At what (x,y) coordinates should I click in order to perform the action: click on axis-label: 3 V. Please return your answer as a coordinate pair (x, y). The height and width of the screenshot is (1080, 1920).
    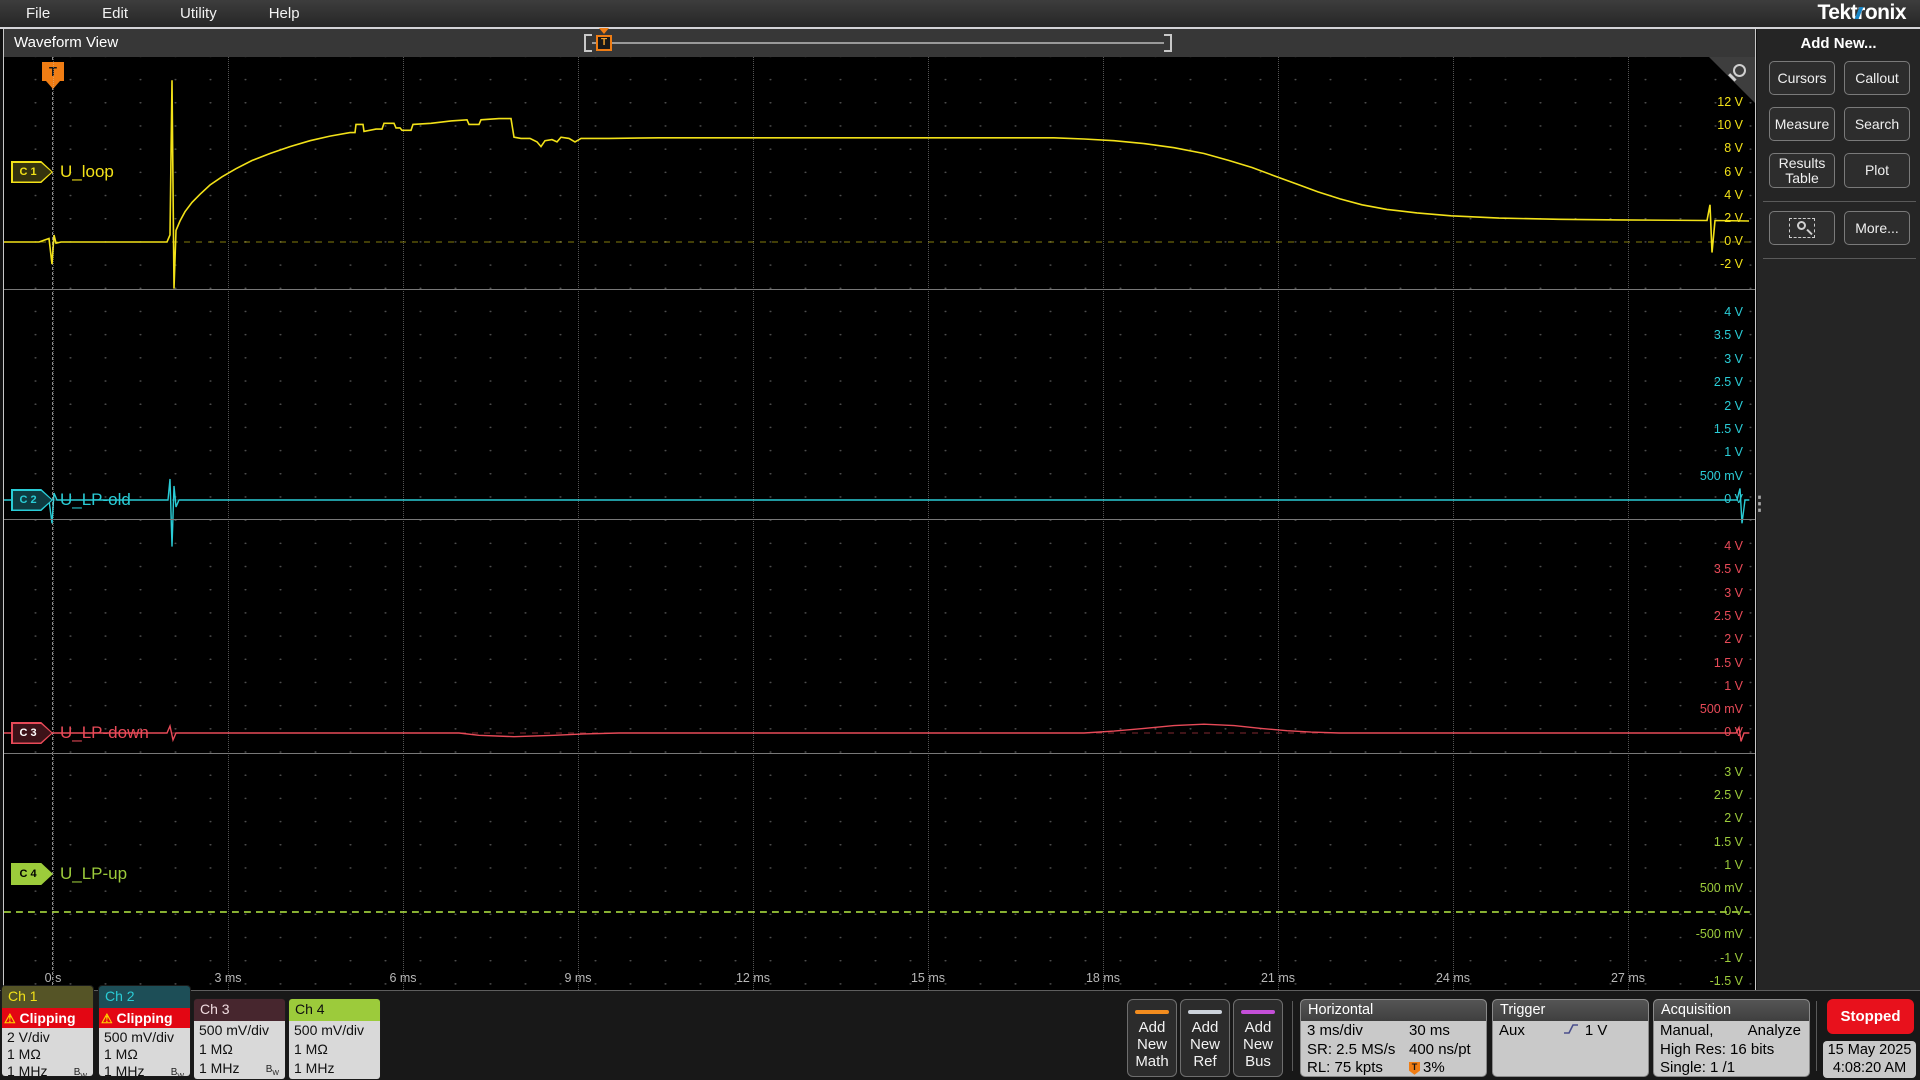
    Looking at the image, I should click on (1733, 772).